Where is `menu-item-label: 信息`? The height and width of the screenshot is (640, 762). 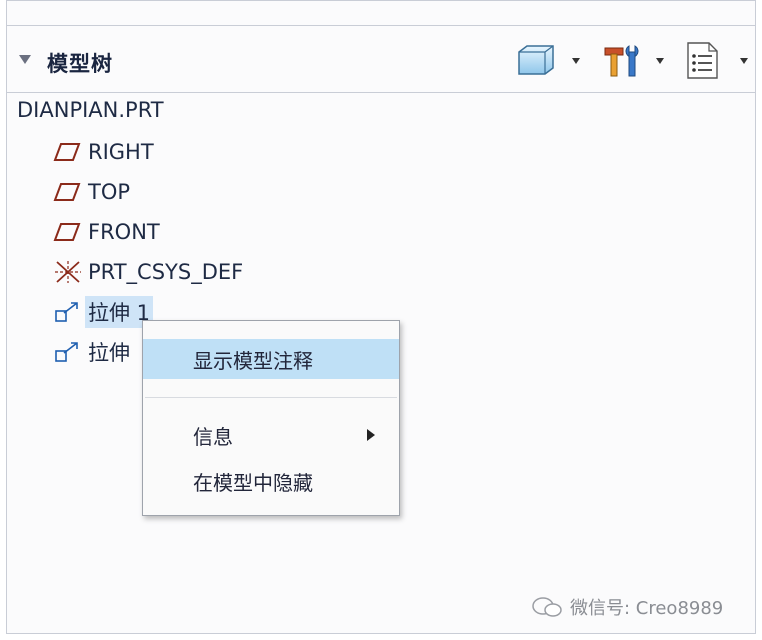
menu-item-label: 信息 is located at coordinates (213, 436).